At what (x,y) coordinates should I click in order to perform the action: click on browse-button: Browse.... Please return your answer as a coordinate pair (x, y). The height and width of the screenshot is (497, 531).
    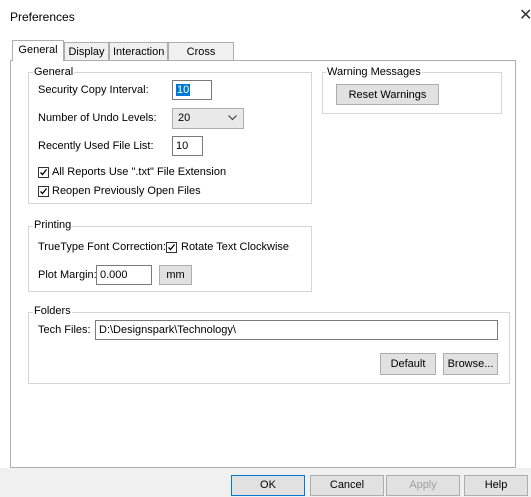
    Looking at the image, I should click on (470, 364).